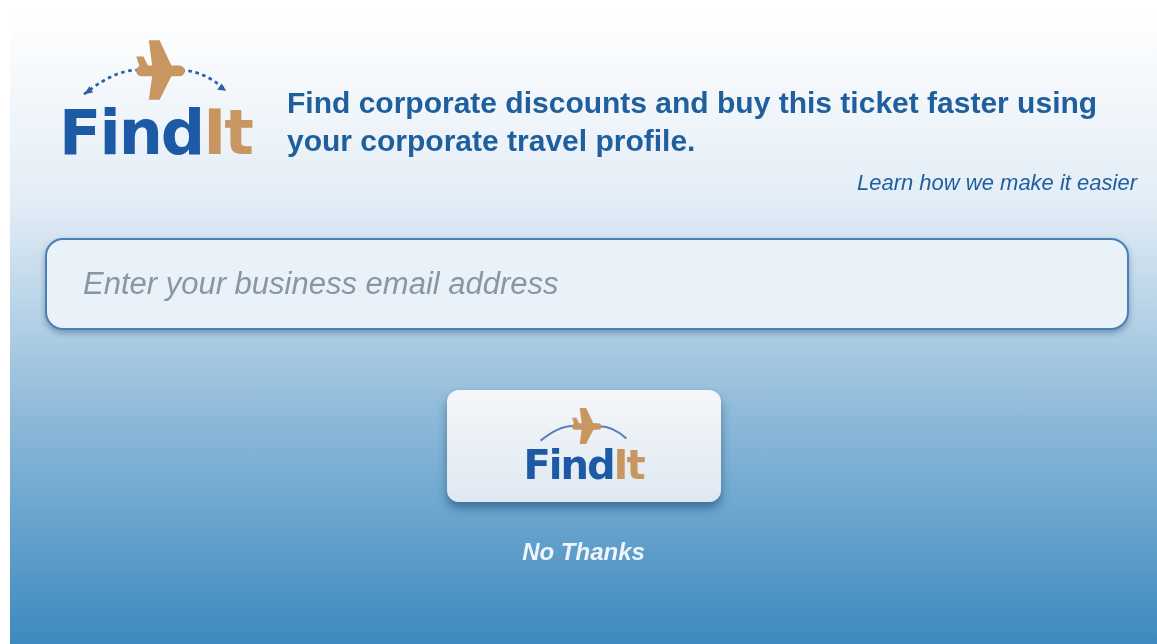 This screenshot has width=1157, height=644. I want to click on headline: Find corporate discounts and buy this ticket faster using your corporate travel profile., so click(693, 122).